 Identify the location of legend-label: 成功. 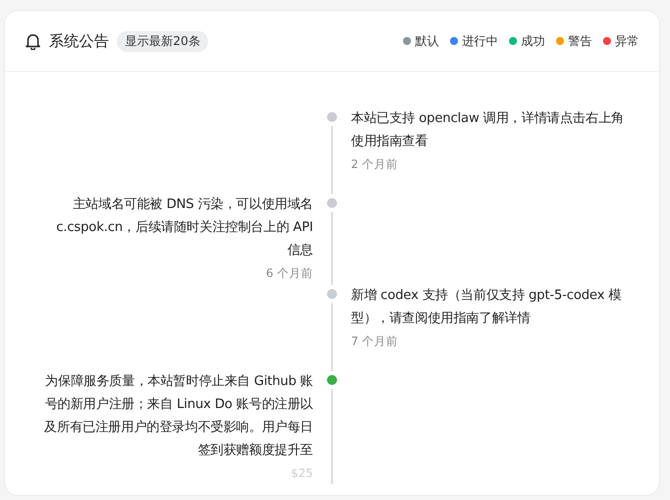
(533, 41).